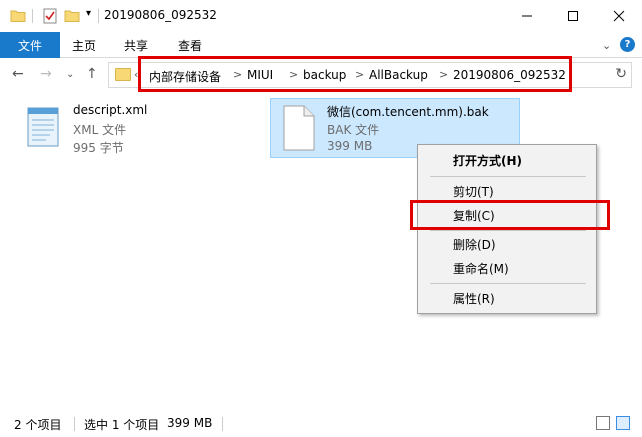  I want to click on context-menu: 打开方式(H) 剪切(T) 复制(C) 删除(D) 重命名(M) 属性(R), so click(507, 229).